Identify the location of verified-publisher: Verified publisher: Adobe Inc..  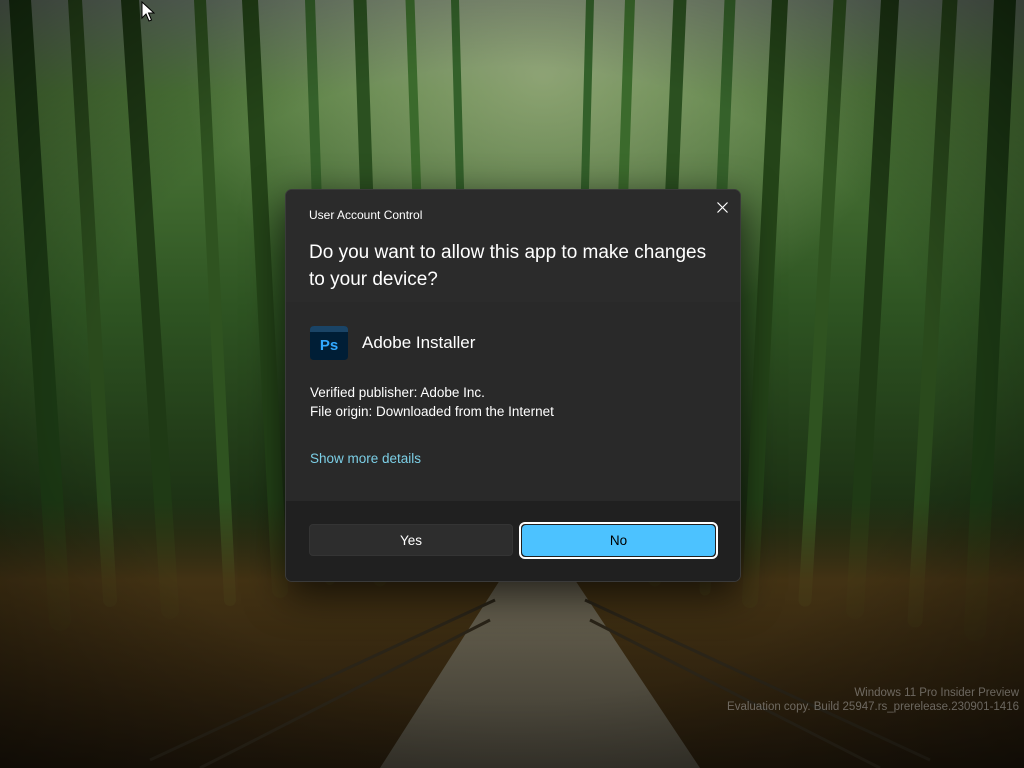
(397, 392).